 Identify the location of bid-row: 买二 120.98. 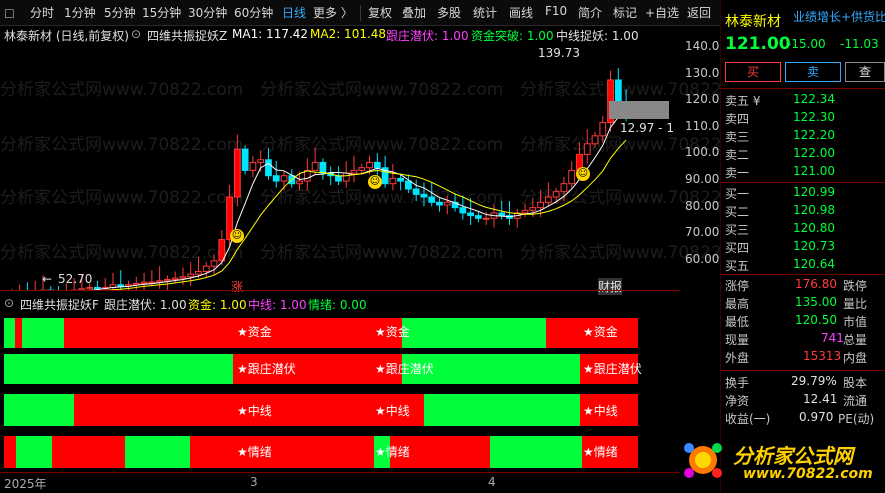
(805, 211).